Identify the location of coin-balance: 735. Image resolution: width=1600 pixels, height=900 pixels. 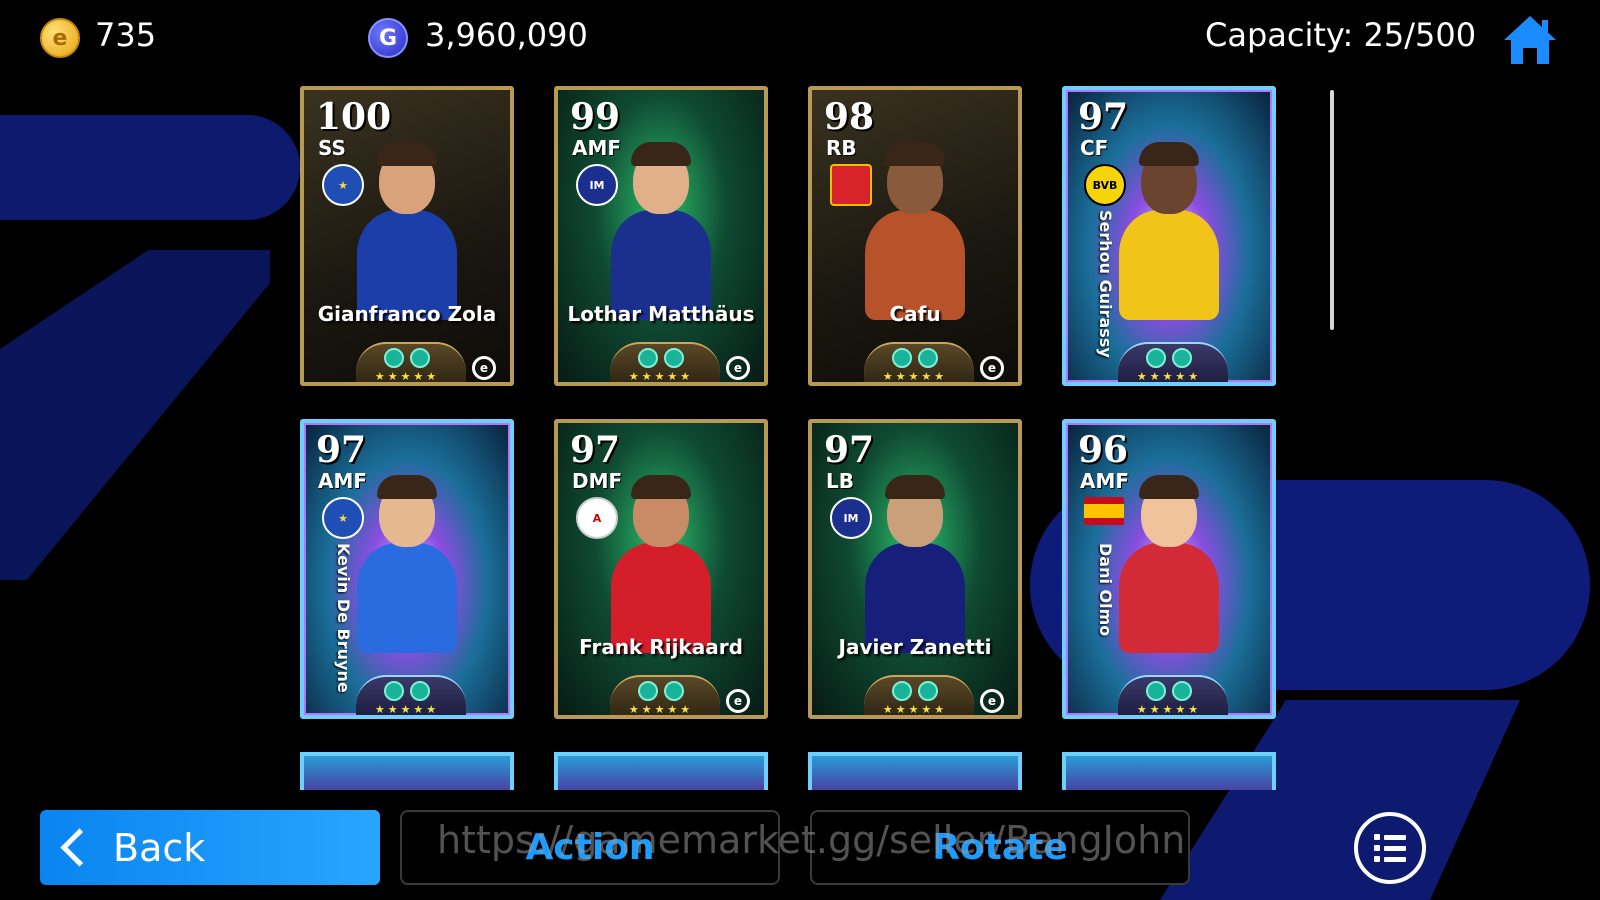
(126, 35).